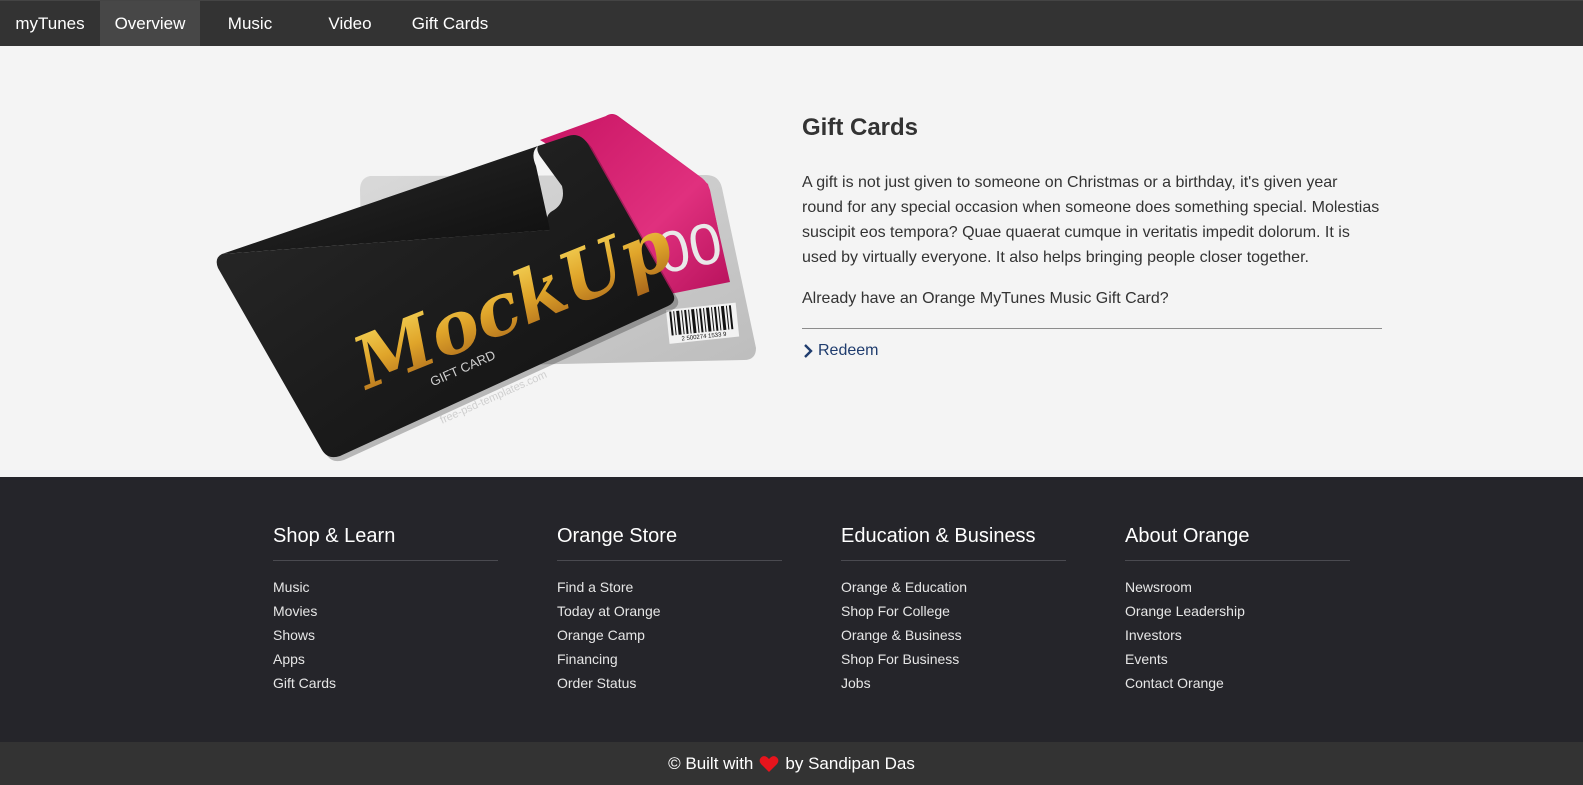 Image resolution: width=1583 pixels, height=785 pixels. Describe the element at coordinates (1237, 686) in the screenshot. I see `footer-link: Contact Orange` at that location.